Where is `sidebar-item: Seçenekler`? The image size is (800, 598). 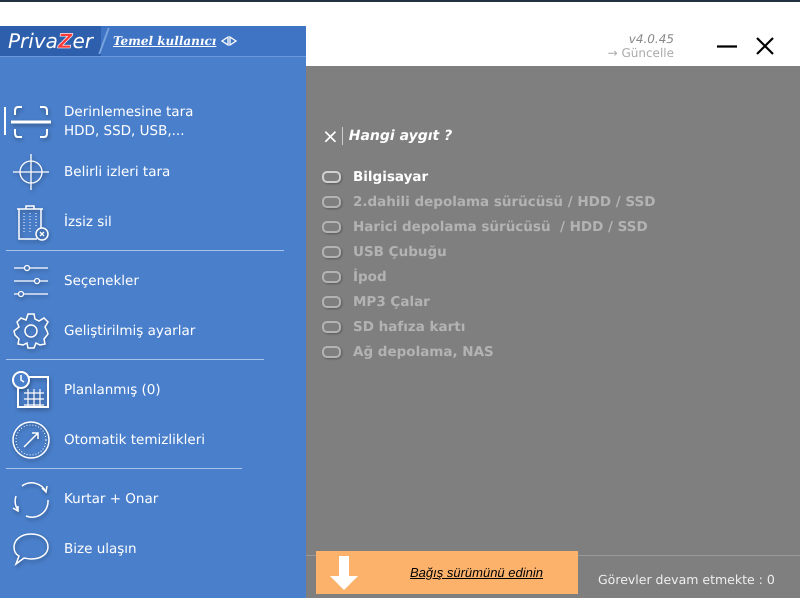
sidebar-item: Seçenekler is located at coordinates (153, 281).